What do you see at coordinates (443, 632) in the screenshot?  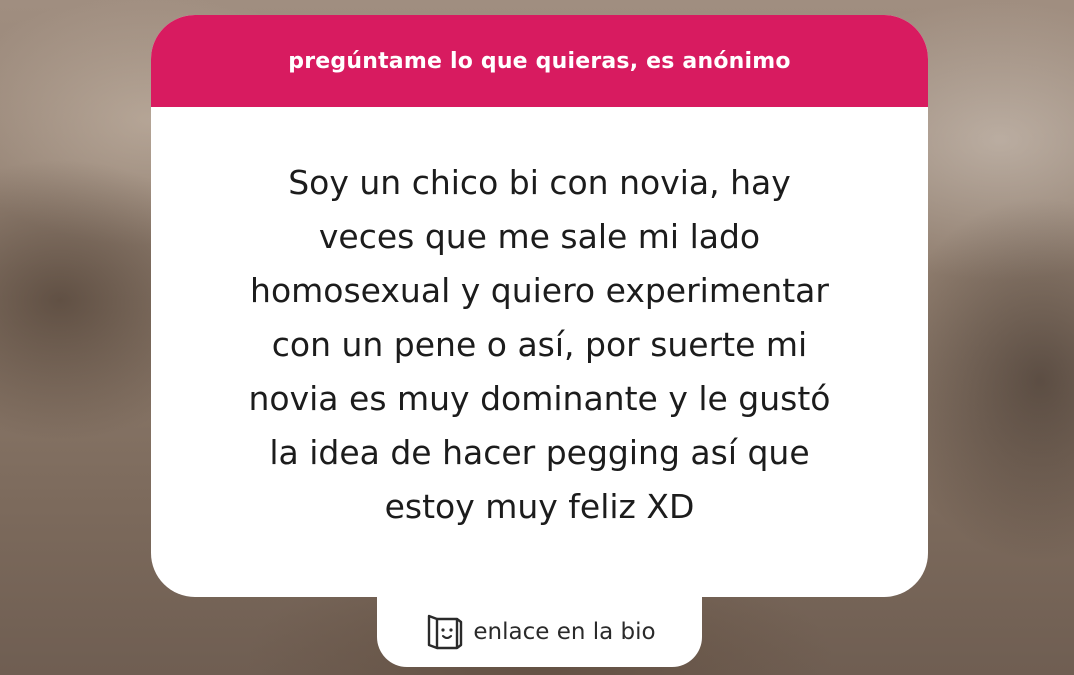 I see `bag-face-icon` at bounding box center [443, 632].